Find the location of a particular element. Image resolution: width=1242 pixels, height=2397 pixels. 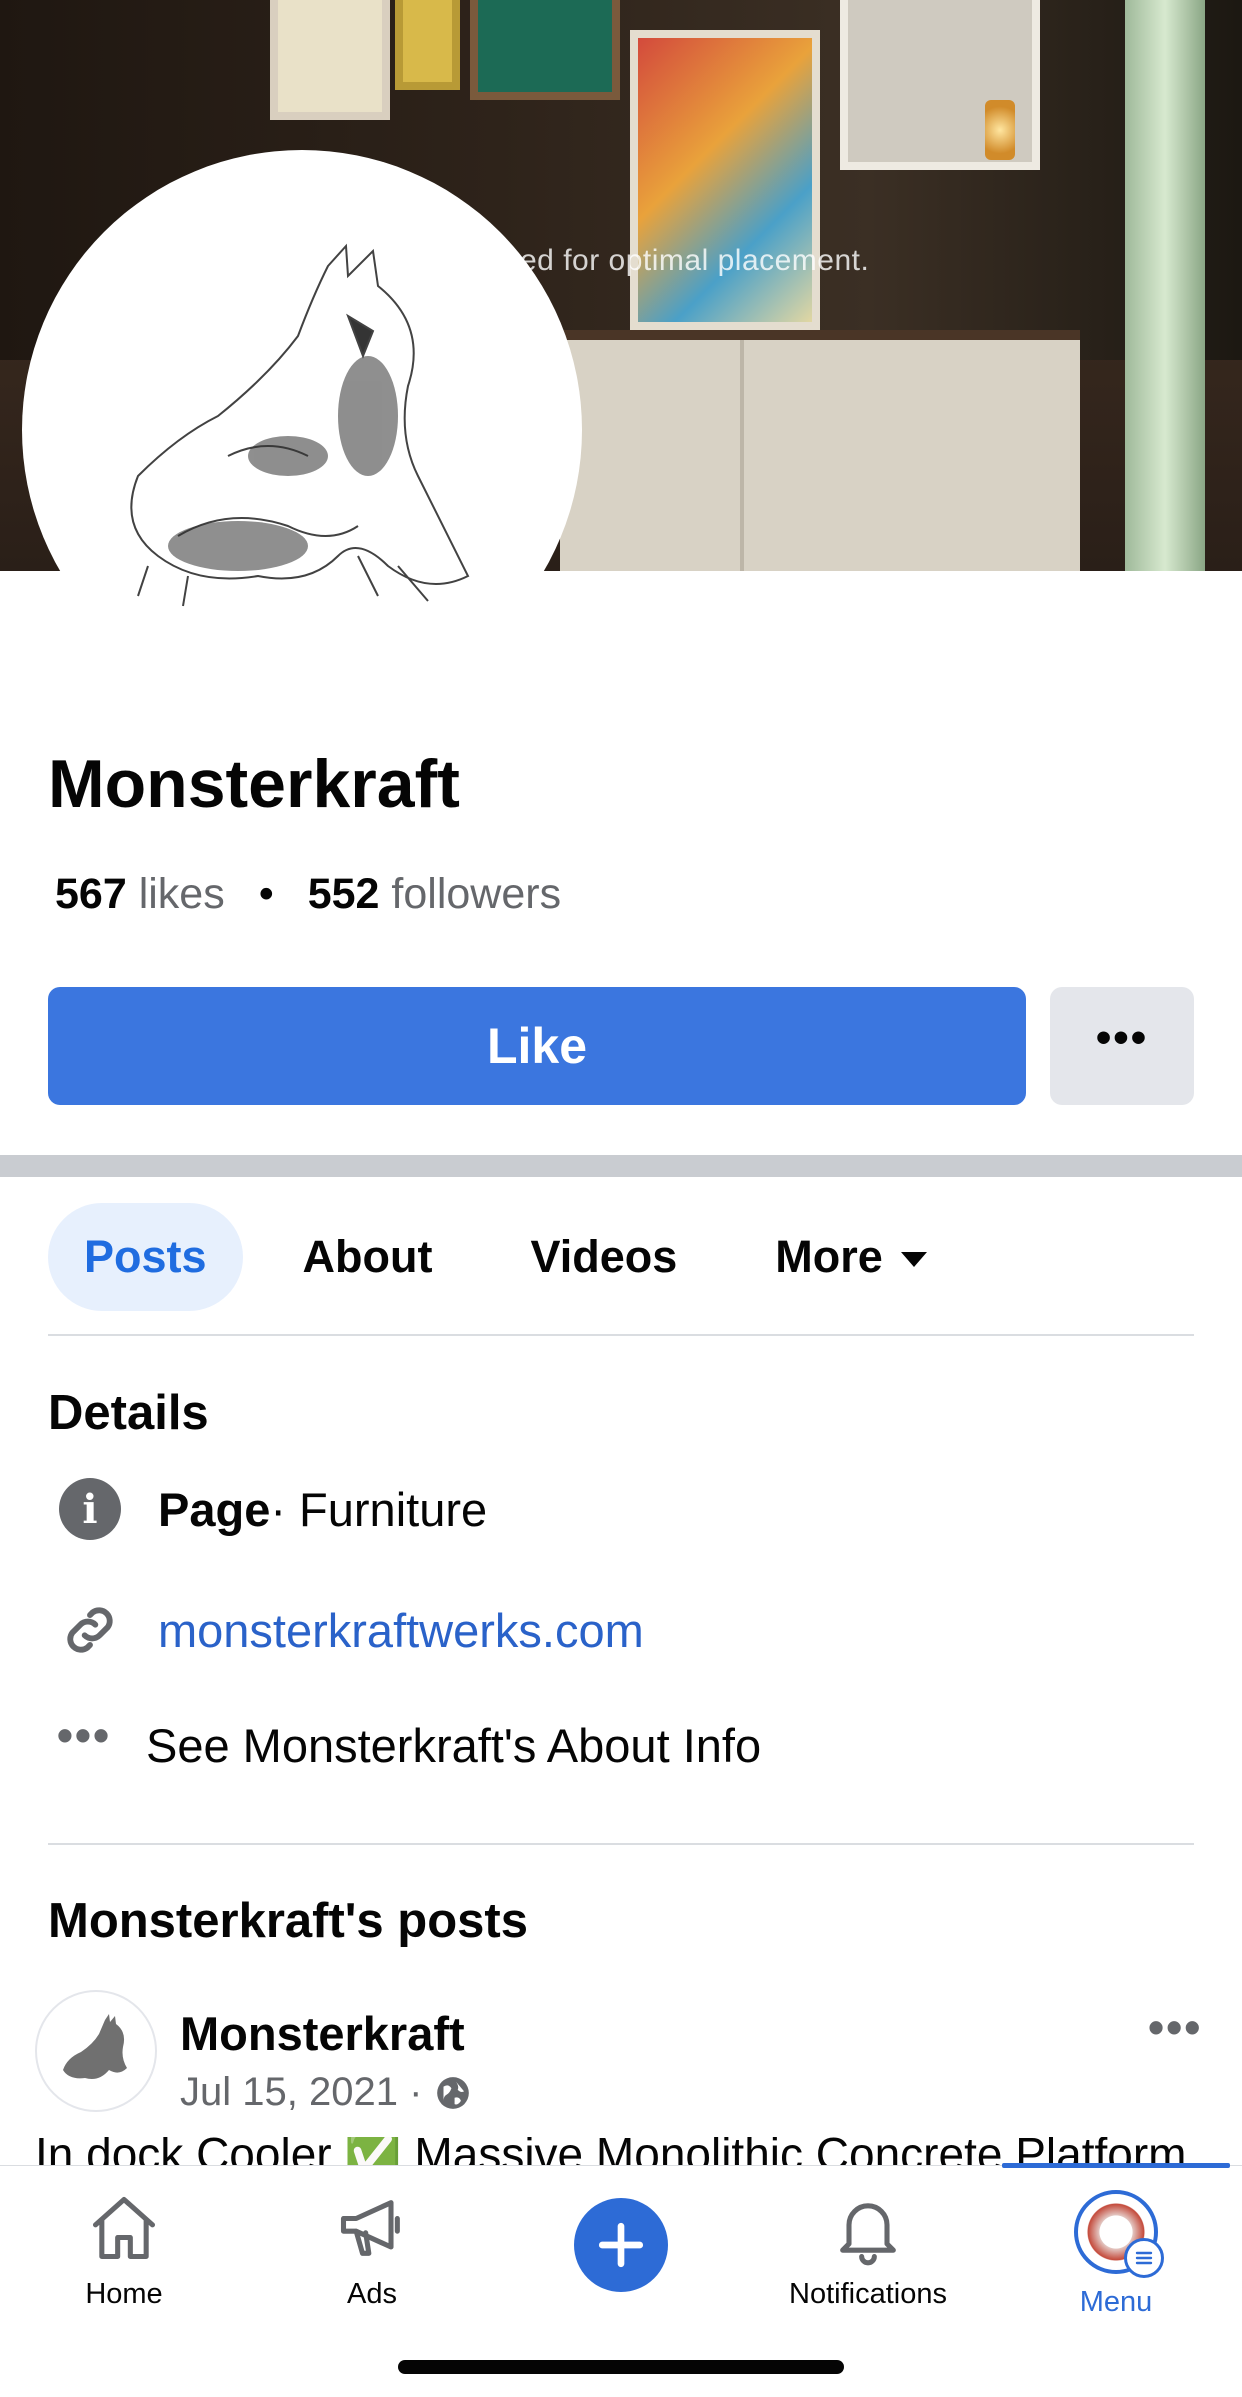

detail-about-info: ••• See Monsterkraft's About Info is located at coordinates (404, 1741).